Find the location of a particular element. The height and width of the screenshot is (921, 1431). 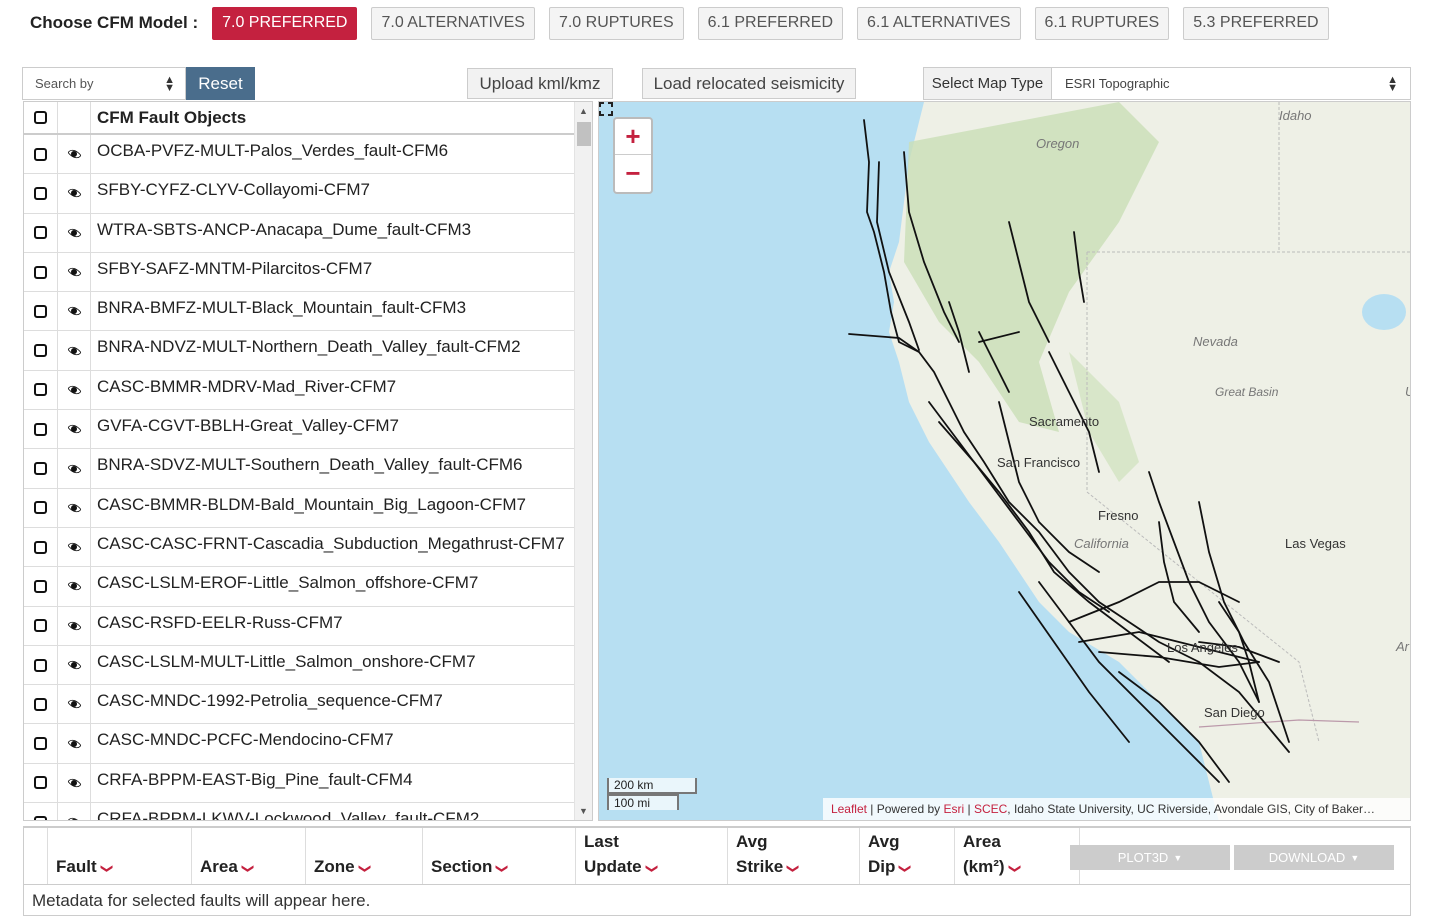

leaflet-link: Leaflet is located at coordinates (849, 809).